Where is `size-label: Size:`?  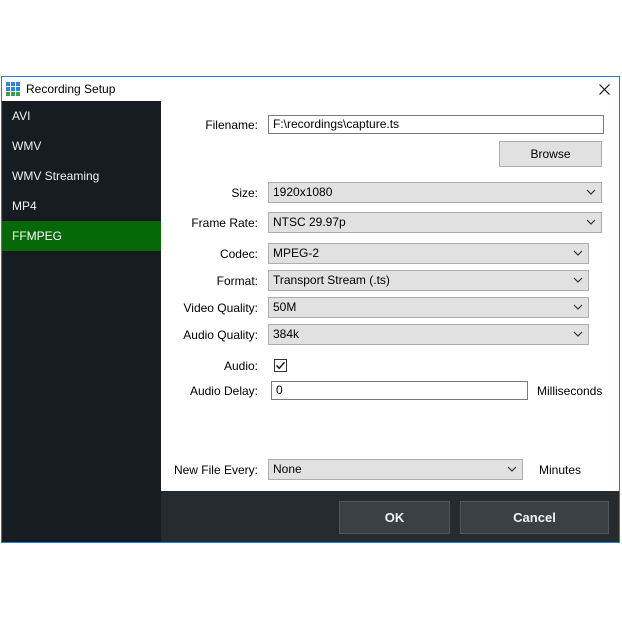
size-label: Size: is located at coordinates (244, 193).